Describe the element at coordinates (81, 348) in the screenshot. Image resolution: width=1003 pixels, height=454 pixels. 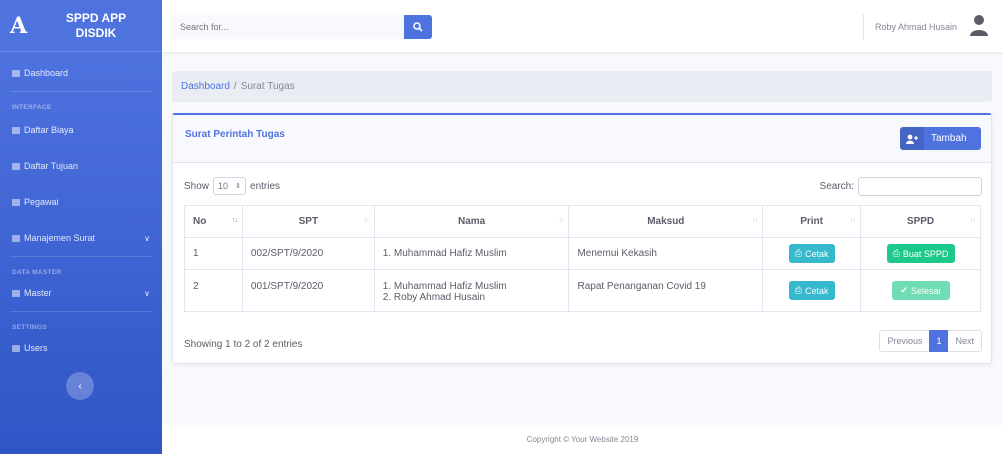
I see `sidebar-item-users: Users` at that location.